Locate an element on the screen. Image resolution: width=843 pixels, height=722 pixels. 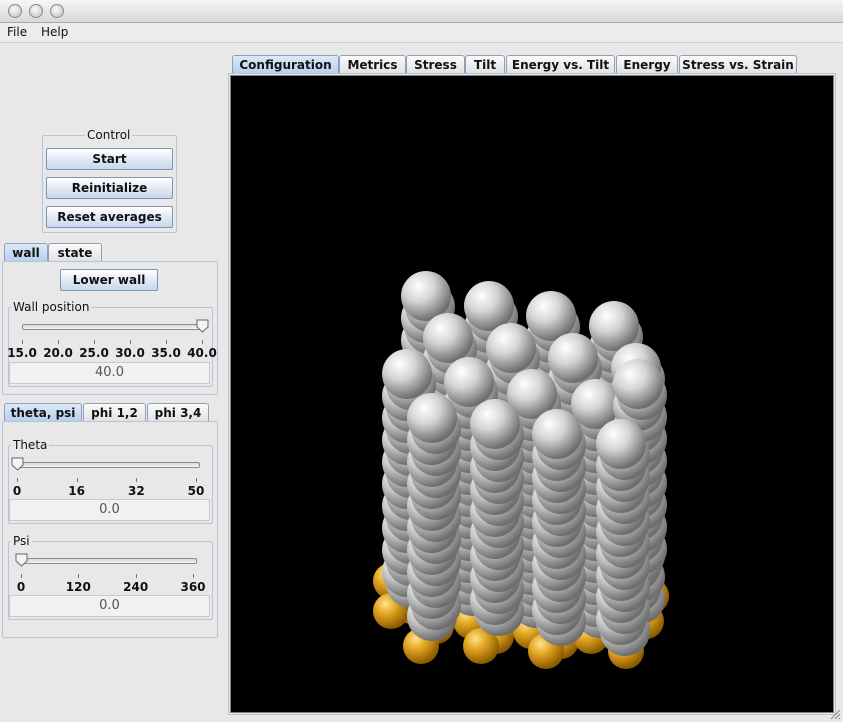
resize-grip-icon is located at coordinates (835, 714).